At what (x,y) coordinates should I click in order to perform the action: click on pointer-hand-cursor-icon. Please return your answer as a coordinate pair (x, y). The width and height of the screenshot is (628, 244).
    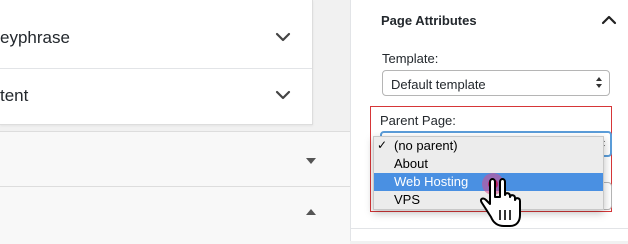
    Looking at the image, I should click on (500, 200).